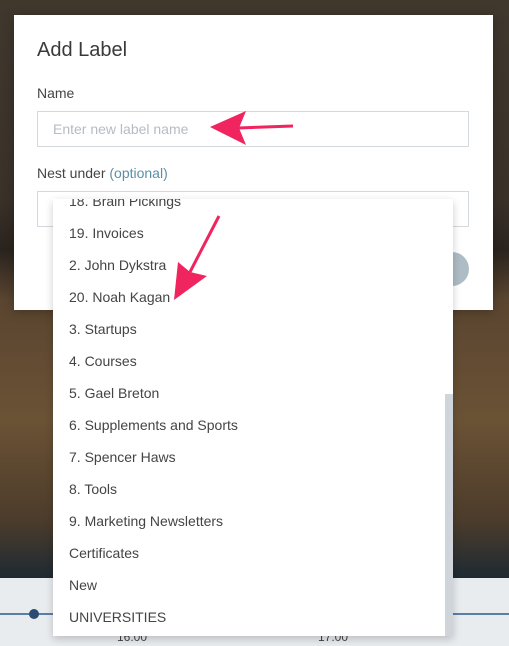 The image size is (509, 646). I want to click on dropdown-option: 4. Courses, so click(249, 361).